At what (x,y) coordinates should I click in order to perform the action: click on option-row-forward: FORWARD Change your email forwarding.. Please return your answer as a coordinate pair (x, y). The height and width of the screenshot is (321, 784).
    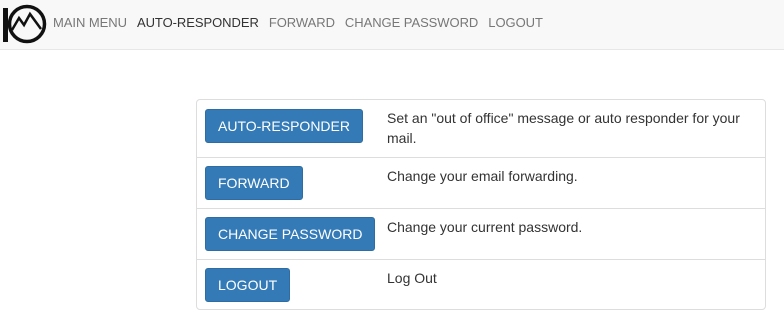
    Looking at the image, I should click on (481, 182).